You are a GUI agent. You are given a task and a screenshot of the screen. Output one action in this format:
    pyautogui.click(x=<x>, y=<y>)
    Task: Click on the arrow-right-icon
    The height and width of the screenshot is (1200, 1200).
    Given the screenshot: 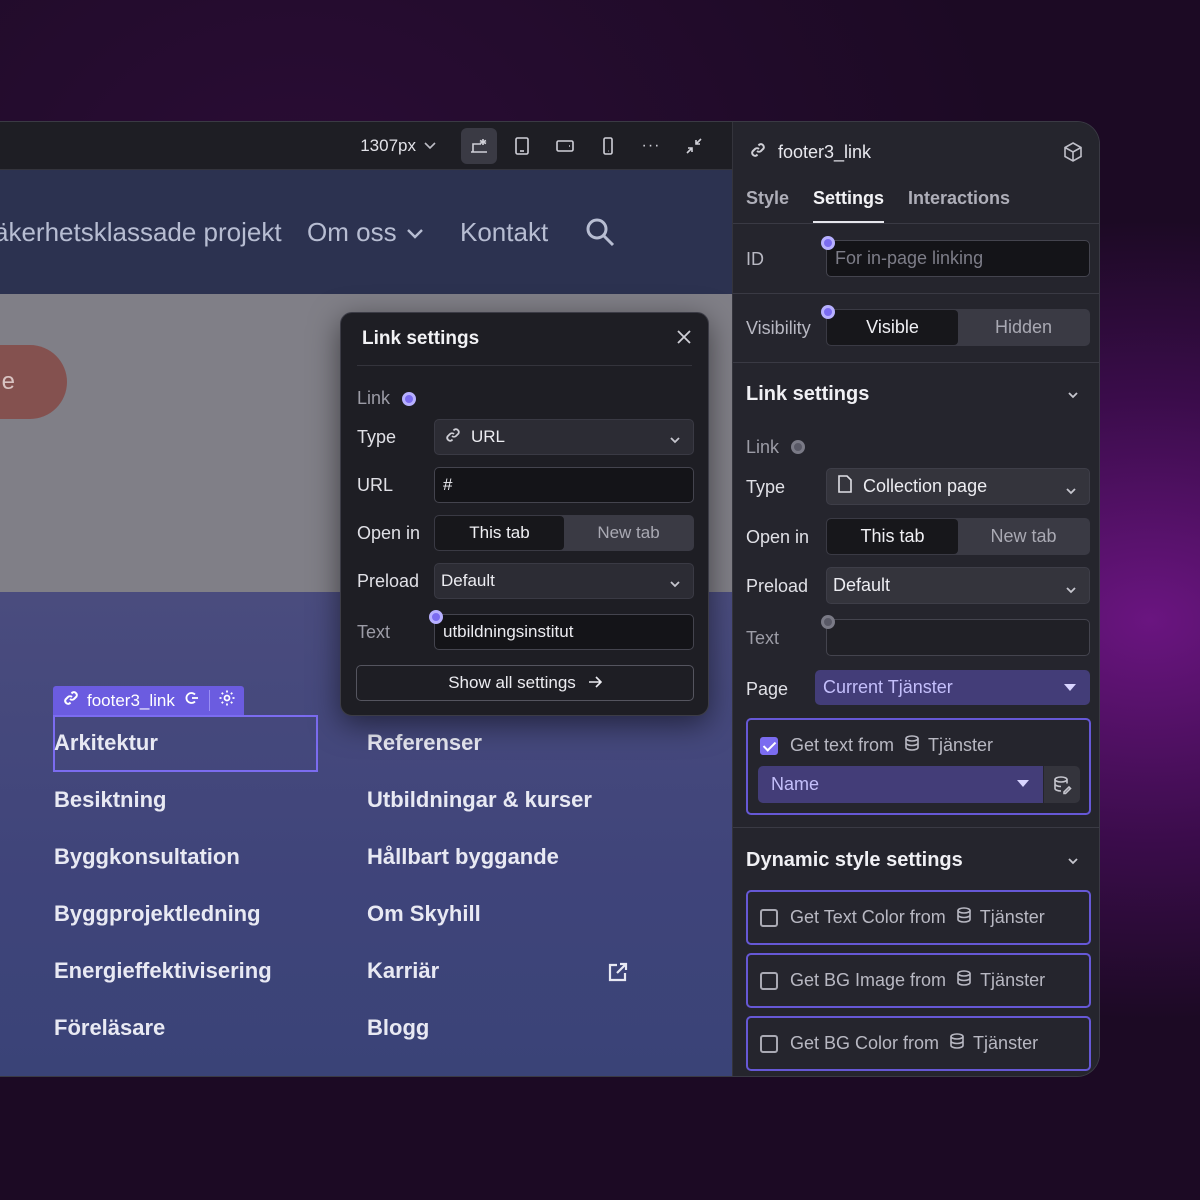 What is the action you would take?
    pyautogui.click(x=595, y=683)
    